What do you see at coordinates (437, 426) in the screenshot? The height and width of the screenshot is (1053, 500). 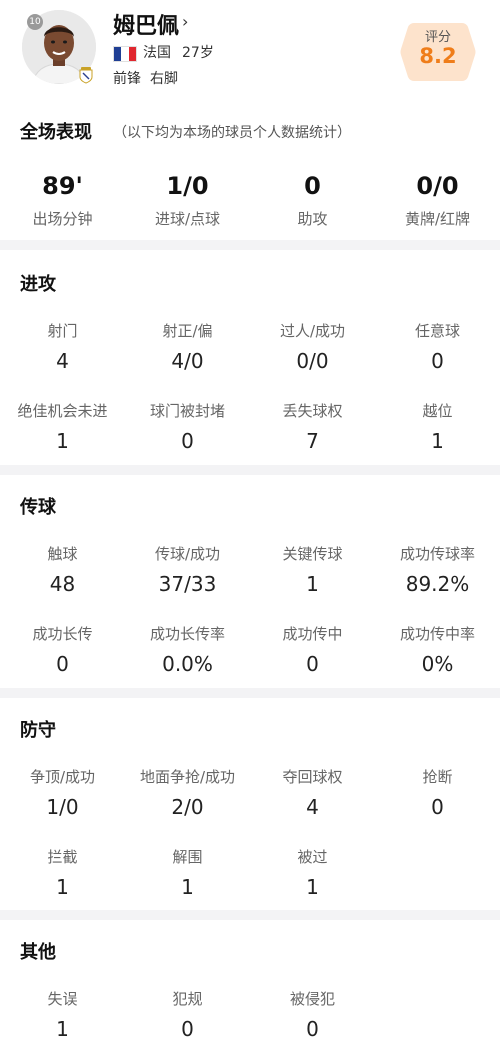 I see `stat-offsides: 越位 1` at bounding box center [437, 426].